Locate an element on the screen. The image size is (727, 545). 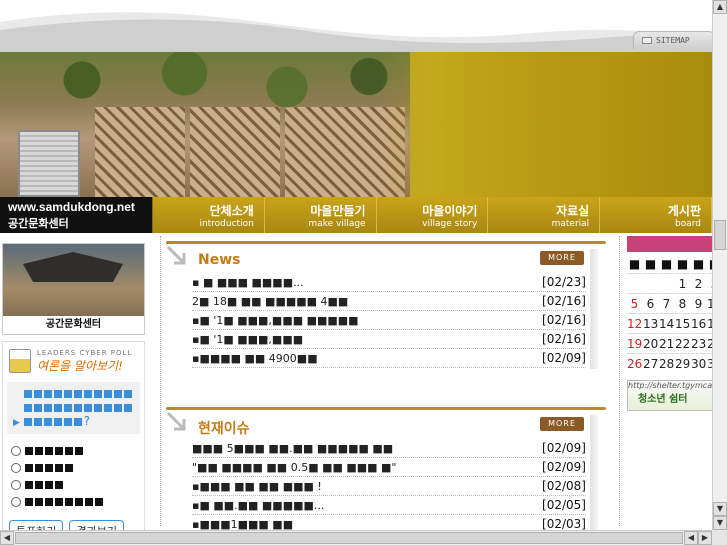
shelter-banner: http://shelter.tgymca.or 청소년 쉼터 is located at coordinates (670, 395).